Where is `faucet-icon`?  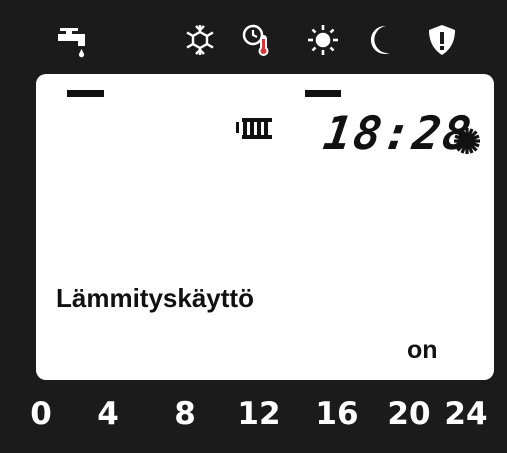 faucet-icon is located at coordinates (74, 40).